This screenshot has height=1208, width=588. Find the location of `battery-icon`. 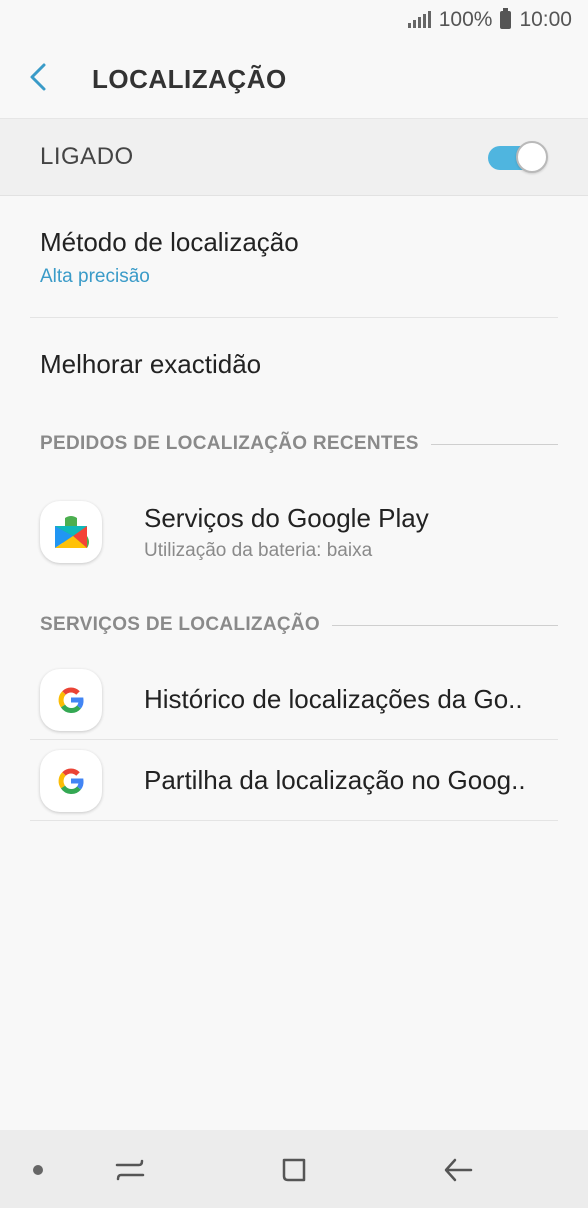

battery-icon is located at coordinates (506, 18).